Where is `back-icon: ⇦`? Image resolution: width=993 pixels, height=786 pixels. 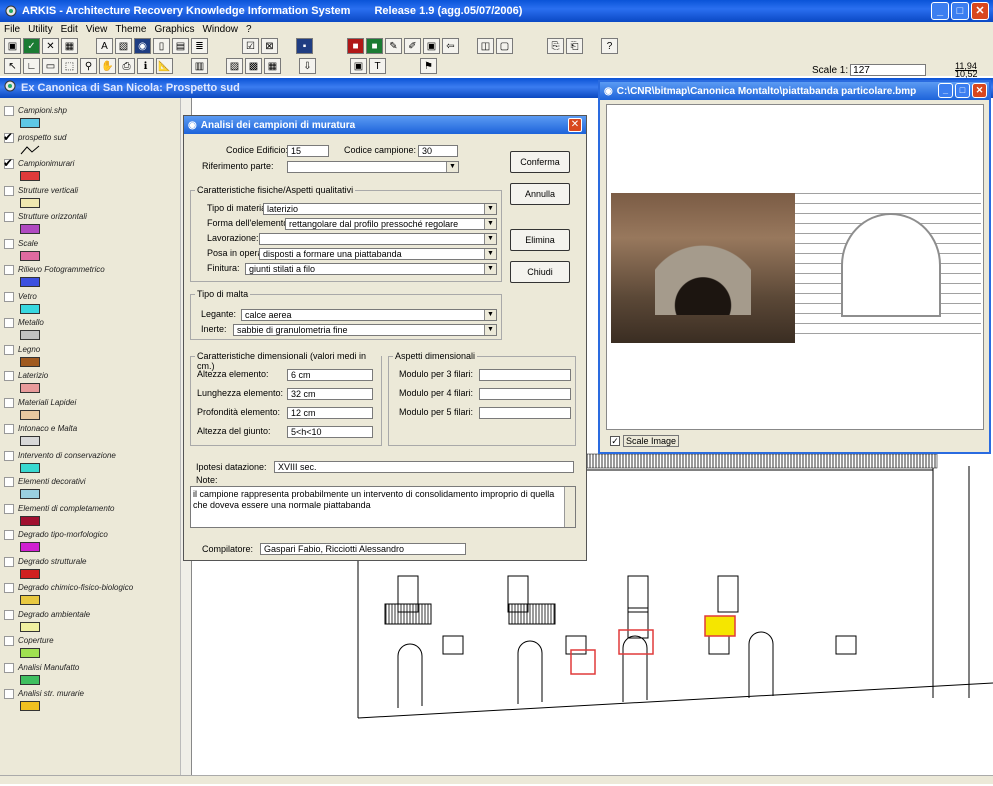
back-icon: ⇦ is located at coordinates (450, 46).